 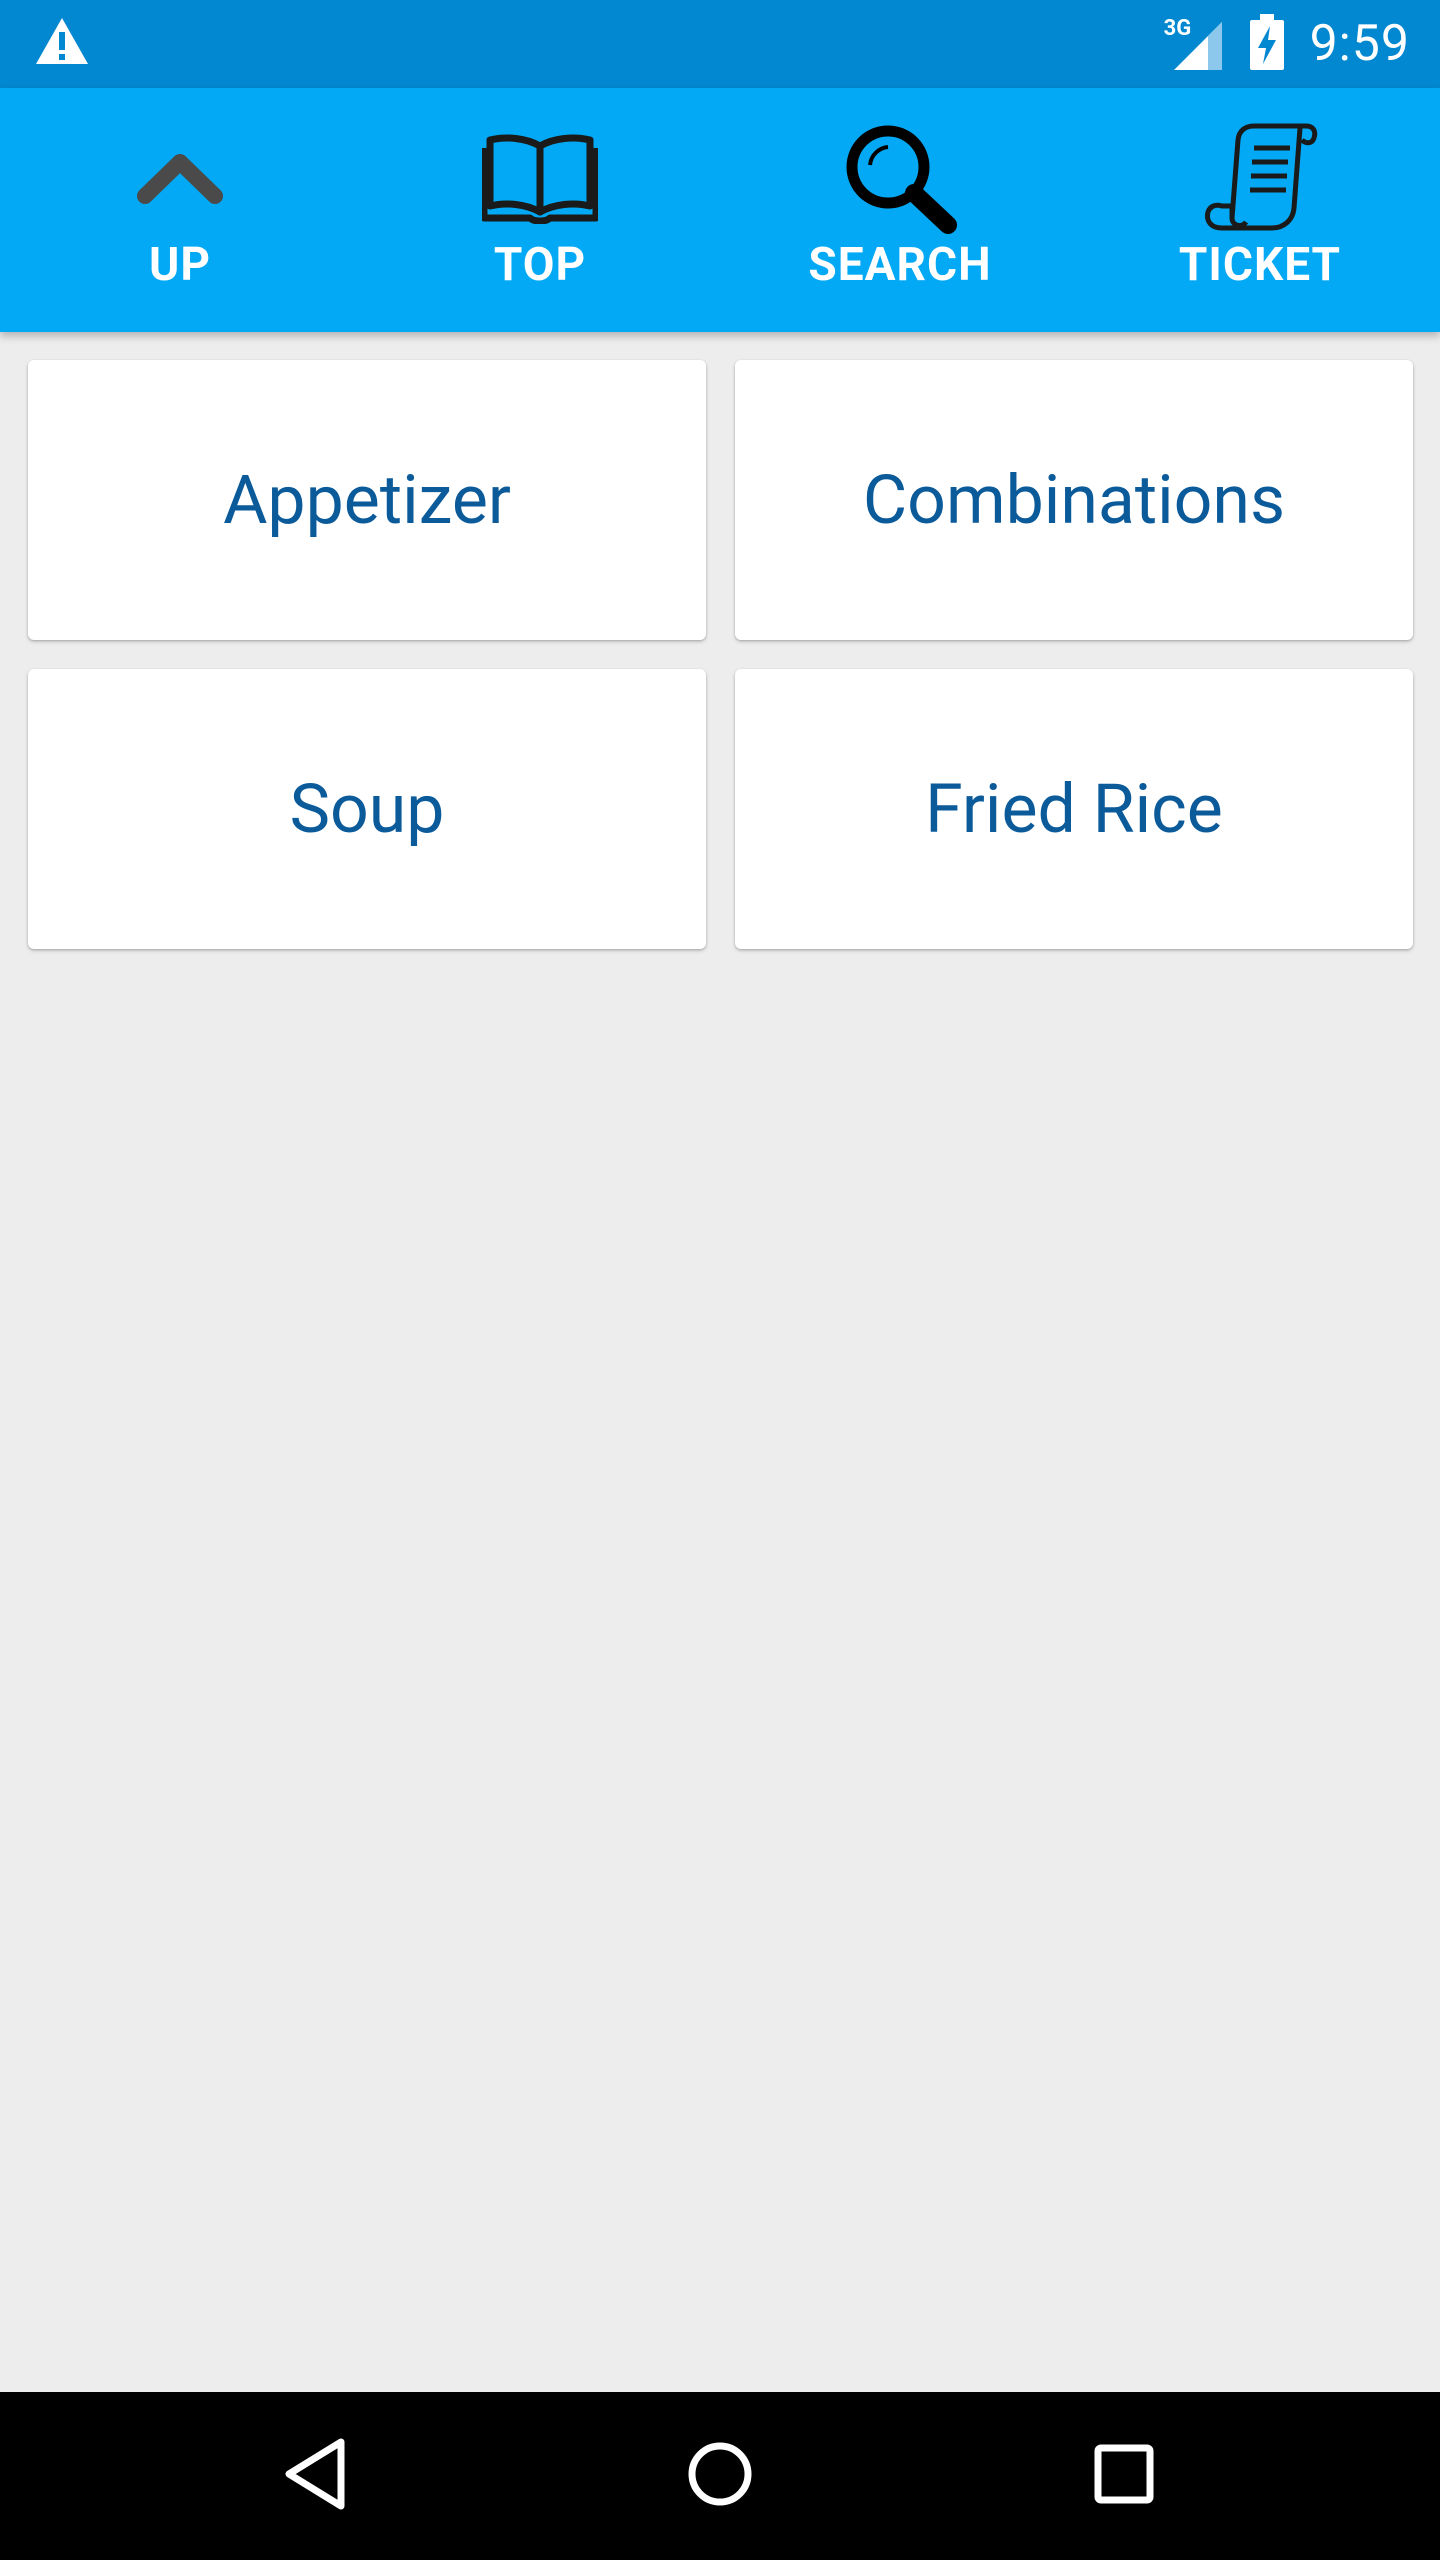 I want to click on category-label: Fried Rice, so click(x=1074, y=809).